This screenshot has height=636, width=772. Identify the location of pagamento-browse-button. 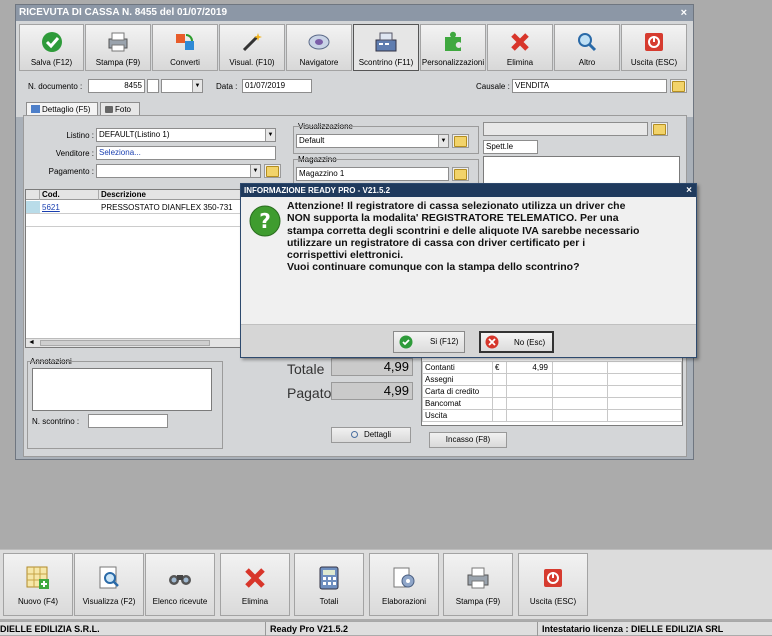
(272, 171).